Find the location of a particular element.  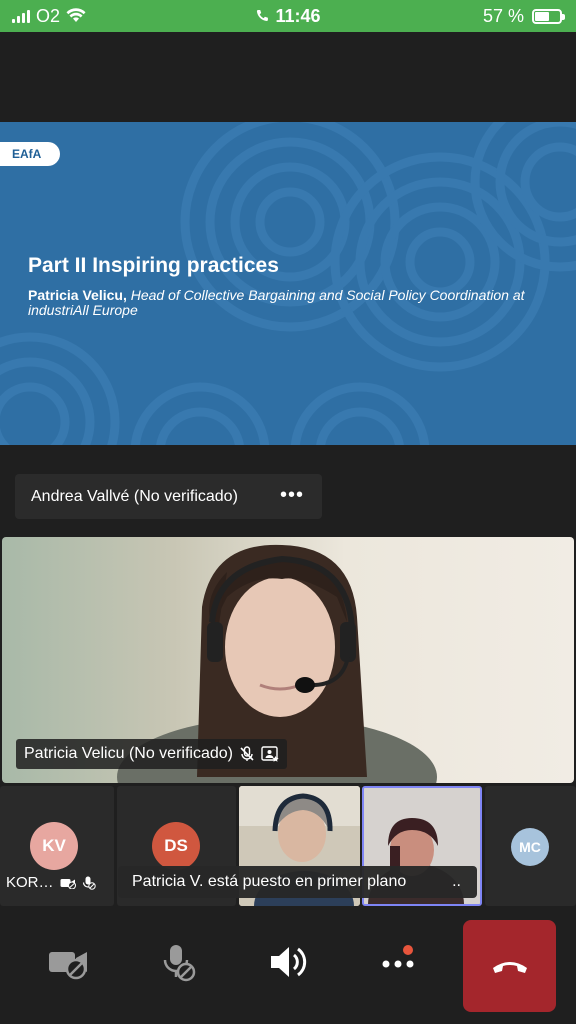

status-right: 57 % is located at coordinates (523, 16).